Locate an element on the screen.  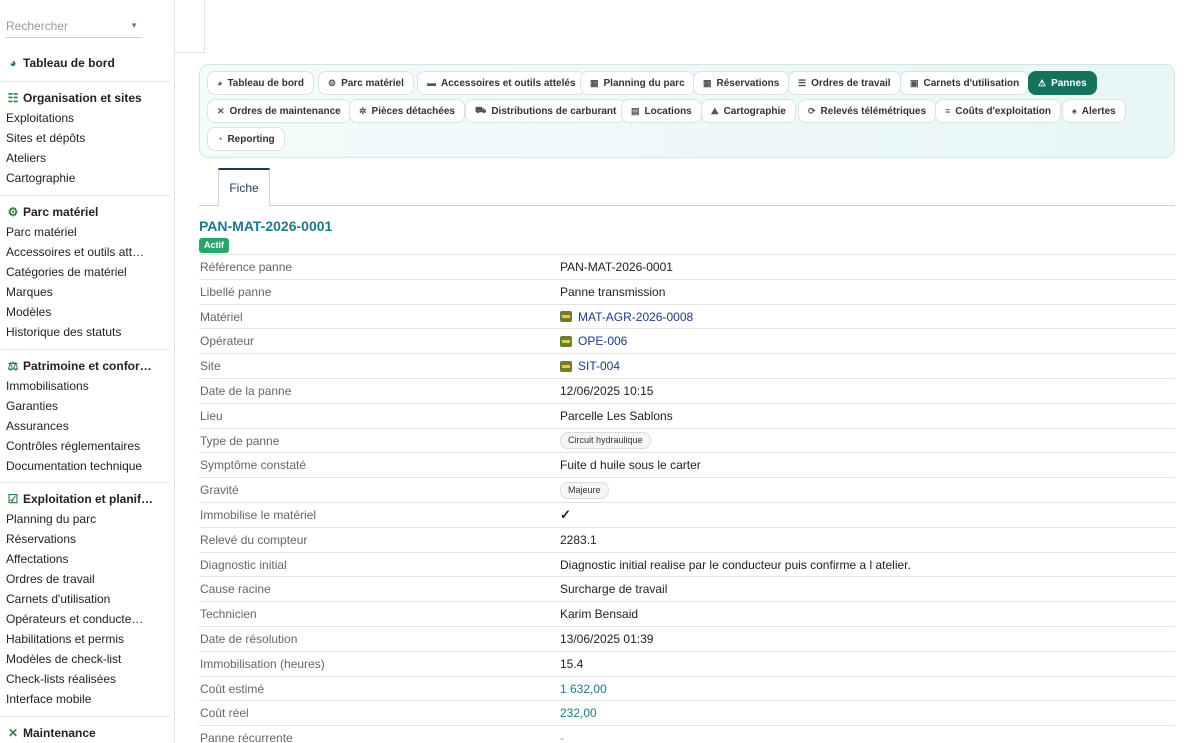
field-label: Site is located at coordinates (210, 366).